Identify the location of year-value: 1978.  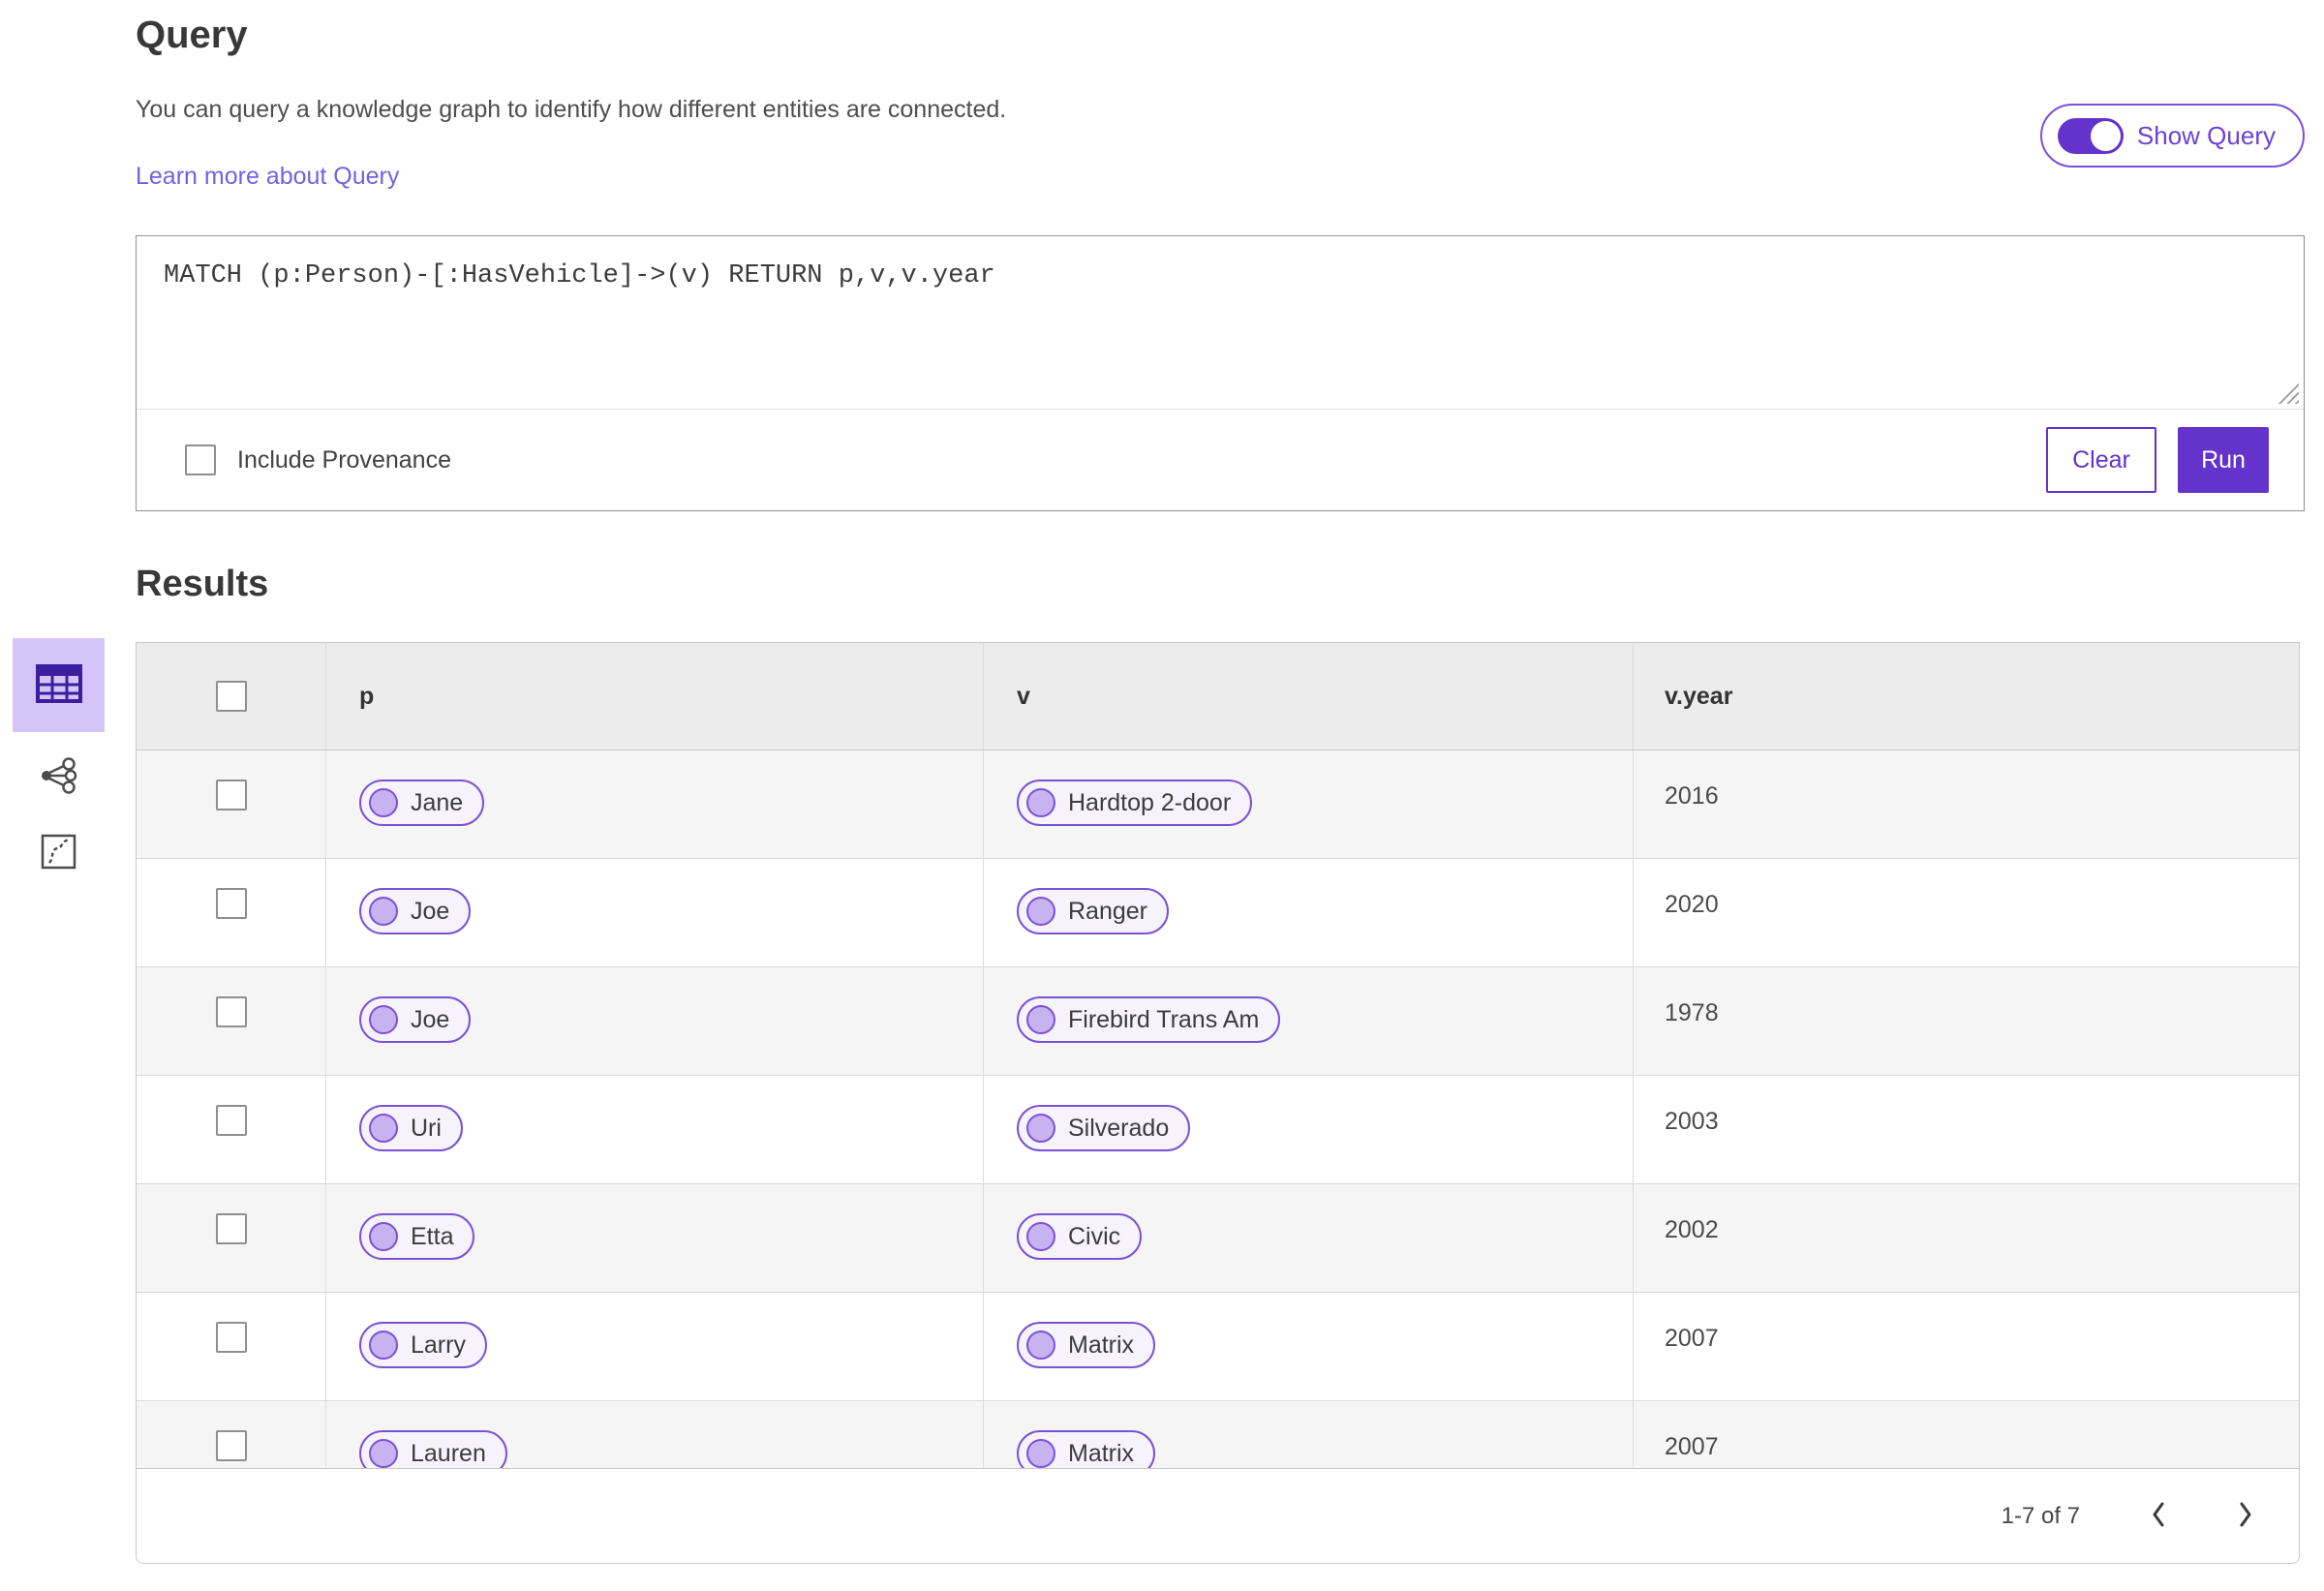
(1692, 1012).